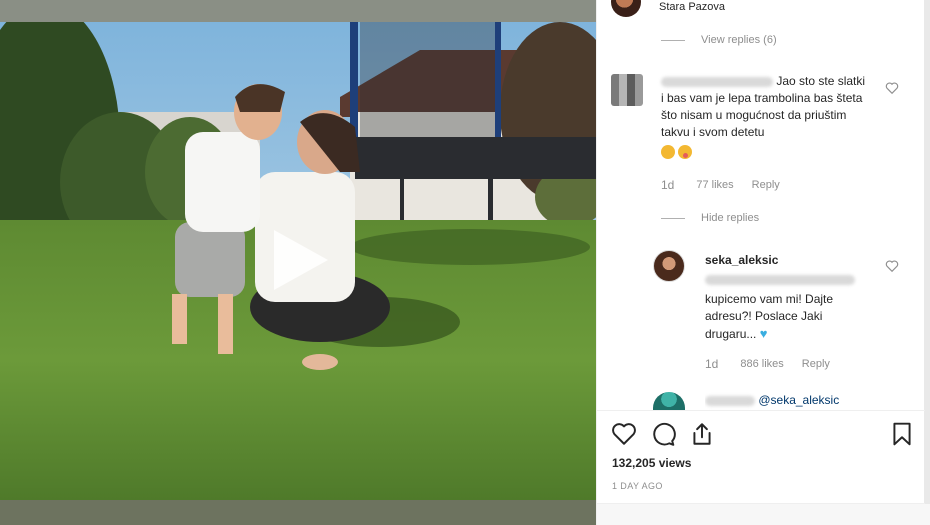  I want to click on comment-username: seka_aleksic, so click(790, 260).